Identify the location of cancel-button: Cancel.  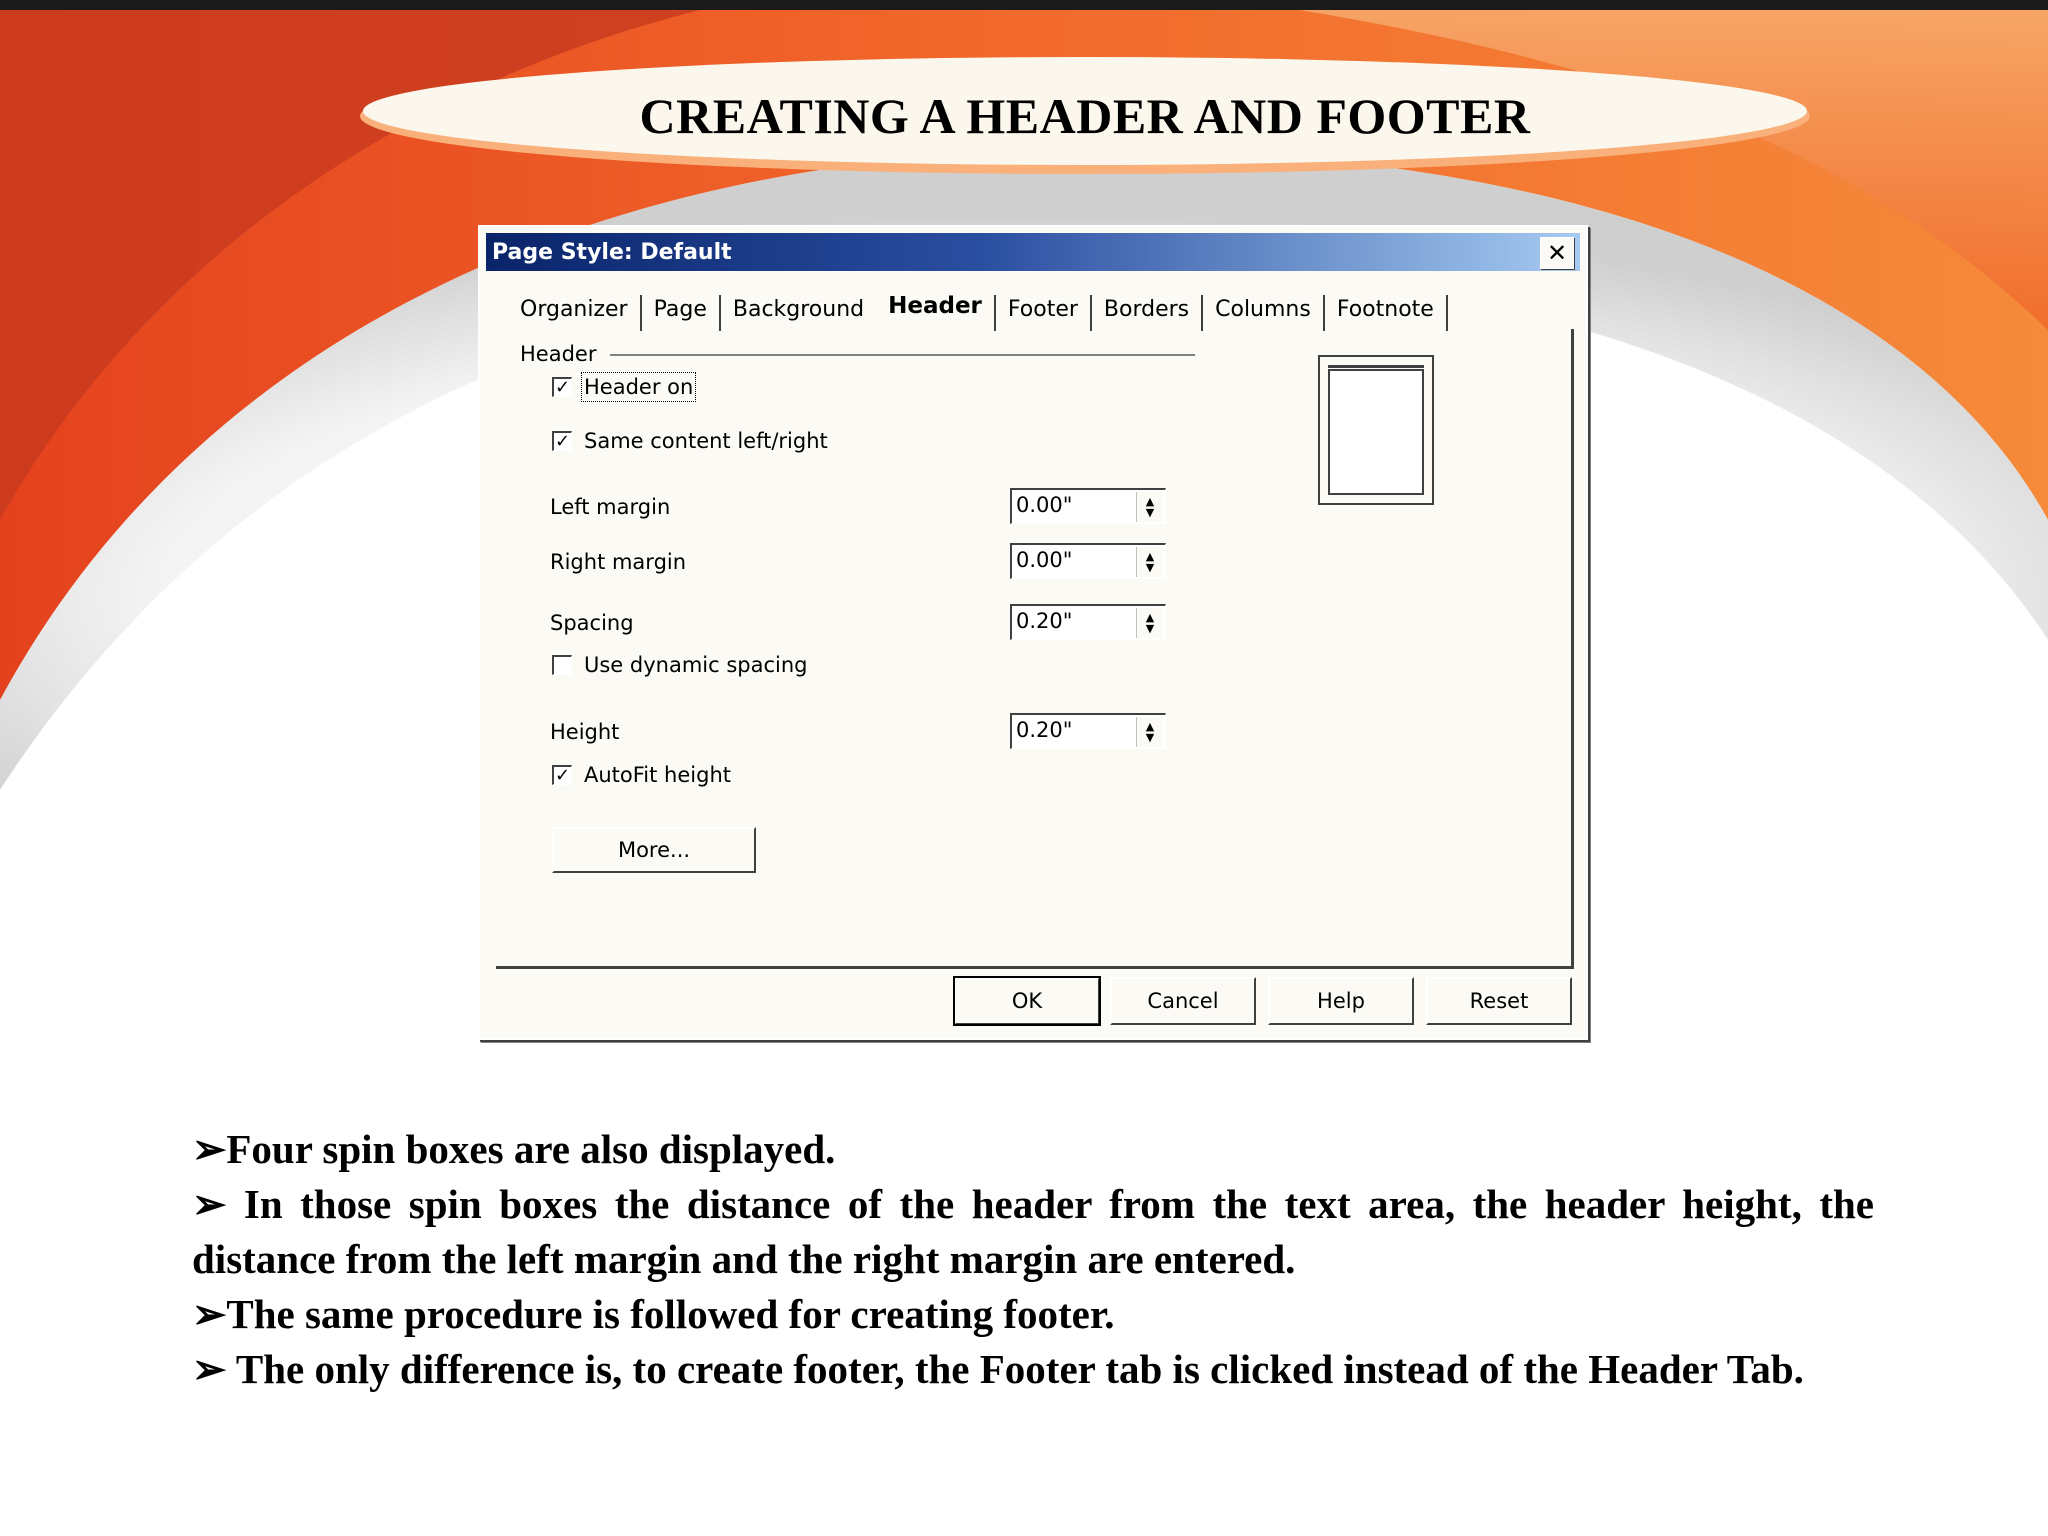
(1183, 1001).